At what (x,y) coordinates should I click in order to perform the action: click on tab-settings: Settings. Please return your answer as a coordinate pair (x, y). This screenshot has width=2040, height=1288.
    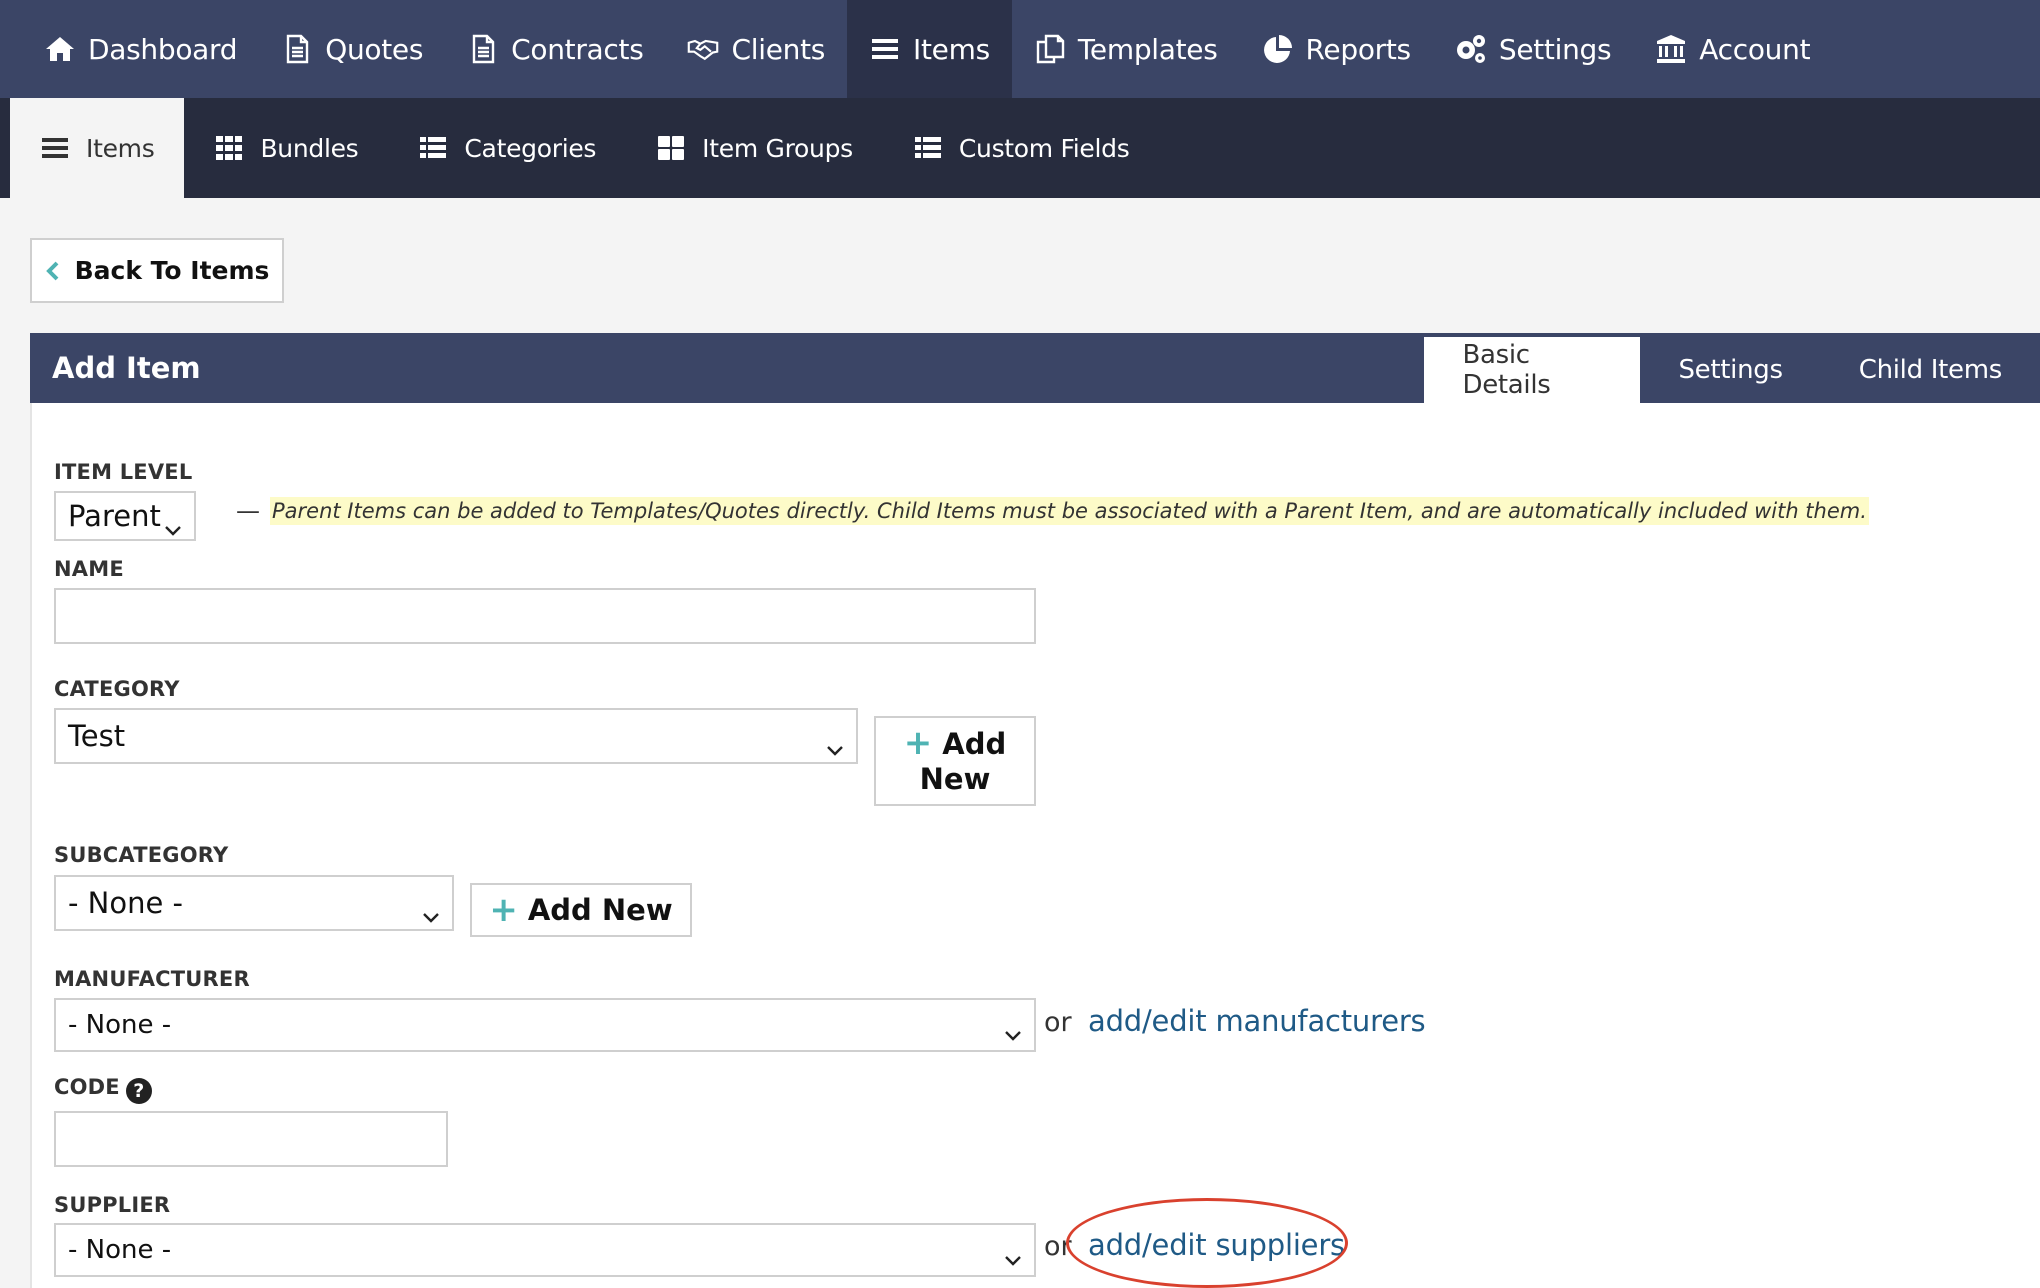
    Looking at the image, I should click on (1730, 370).